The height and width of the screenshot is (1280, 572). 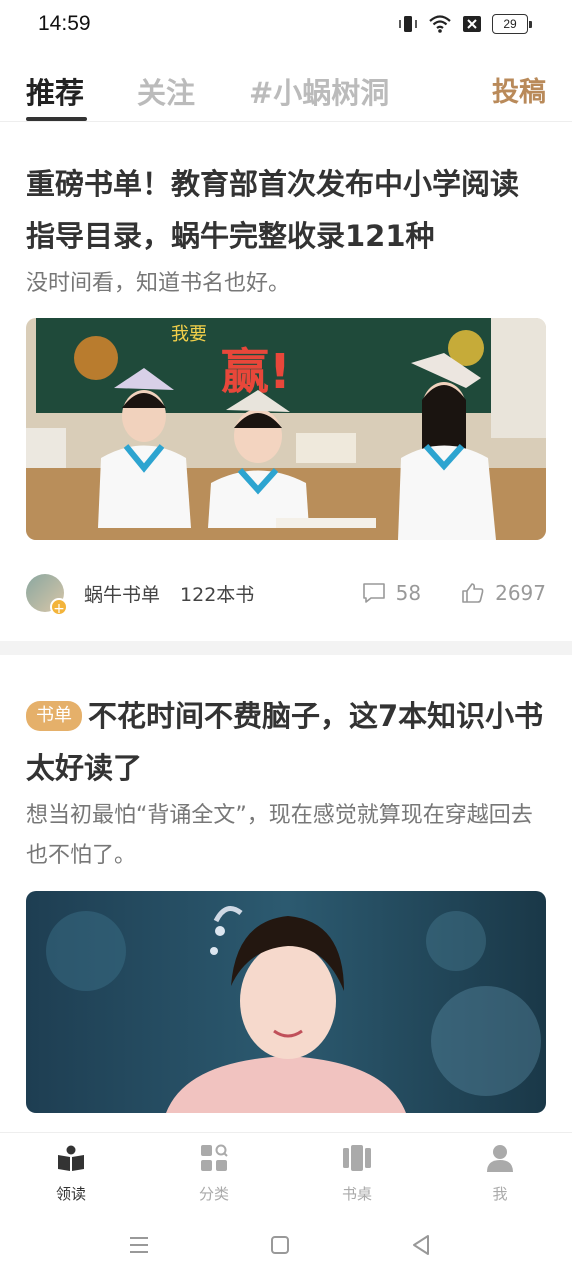 What do you see at coordinates (286, 648) in the screenshot?
I see `section-divider` at bounding box center [286, 648].